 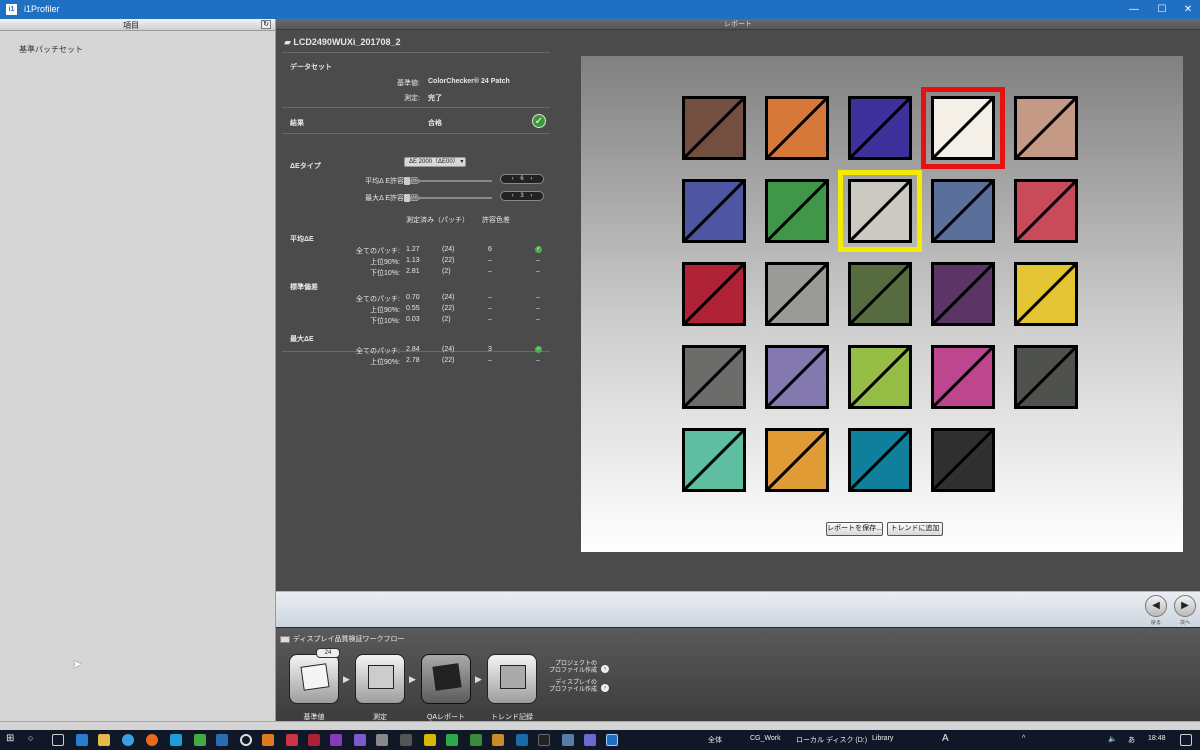 I want to click on ime-indicator: A, so click(x=945, y=738).